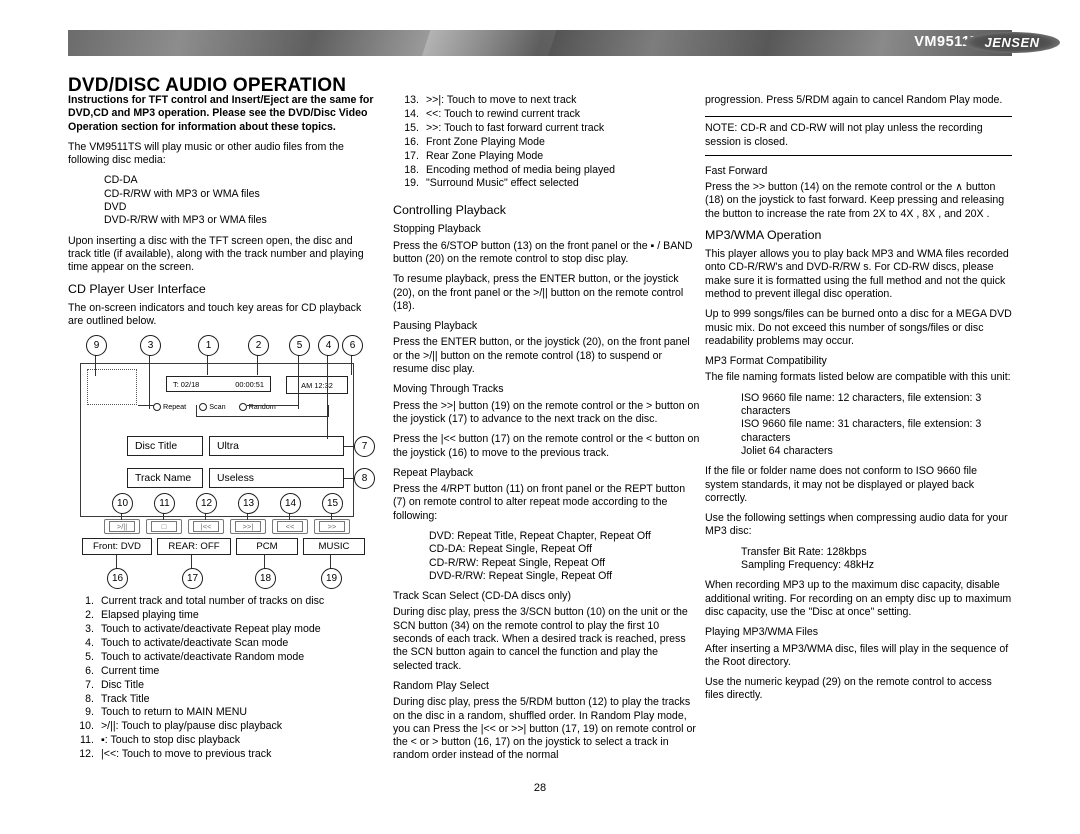  I want to click on callout-7: 7, so click(364, 447).